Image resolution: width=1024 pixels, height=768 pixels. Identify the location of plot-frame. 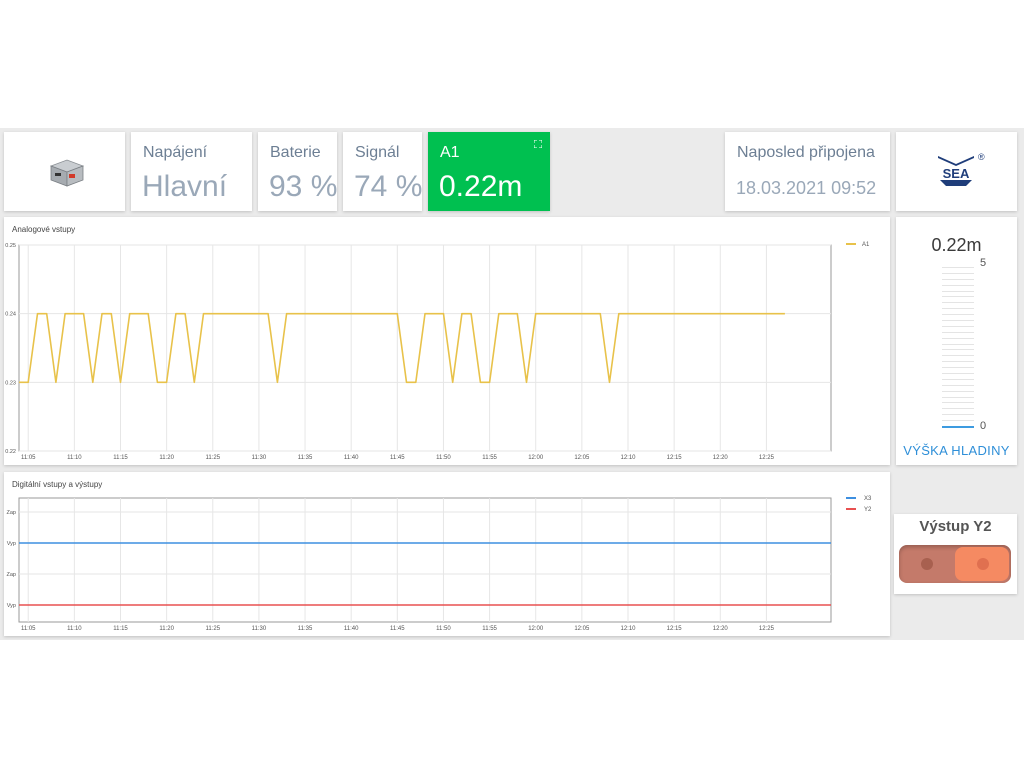
(425, 560).